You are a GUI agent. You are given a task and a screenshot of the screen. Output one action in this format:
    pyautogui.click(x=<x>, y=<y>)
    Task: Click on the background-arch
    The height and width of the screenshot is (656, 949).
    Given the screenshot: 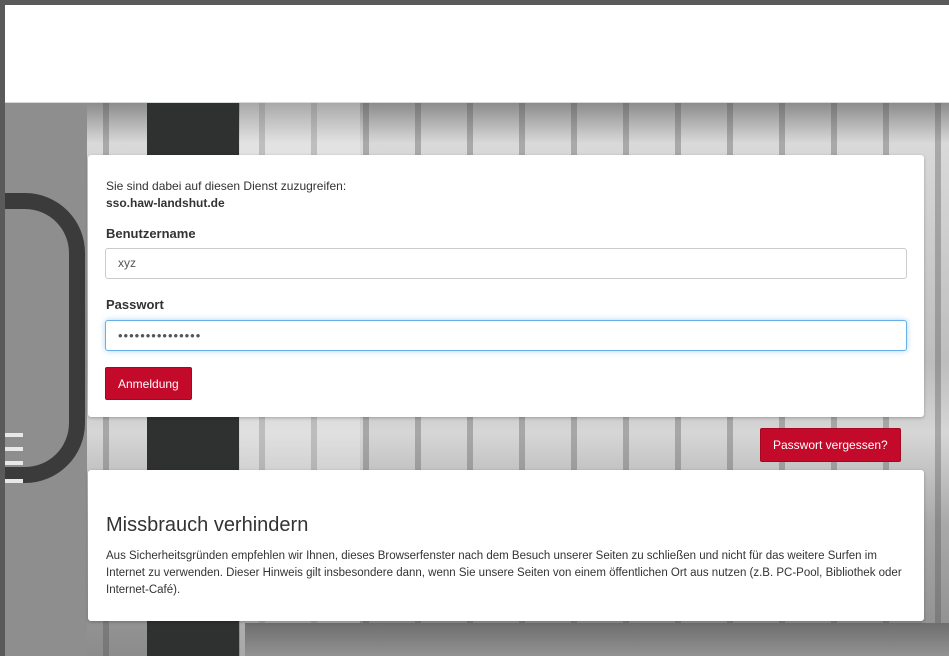 What is the action you would take?
    pyautogui.click(x=45, y=338)
    